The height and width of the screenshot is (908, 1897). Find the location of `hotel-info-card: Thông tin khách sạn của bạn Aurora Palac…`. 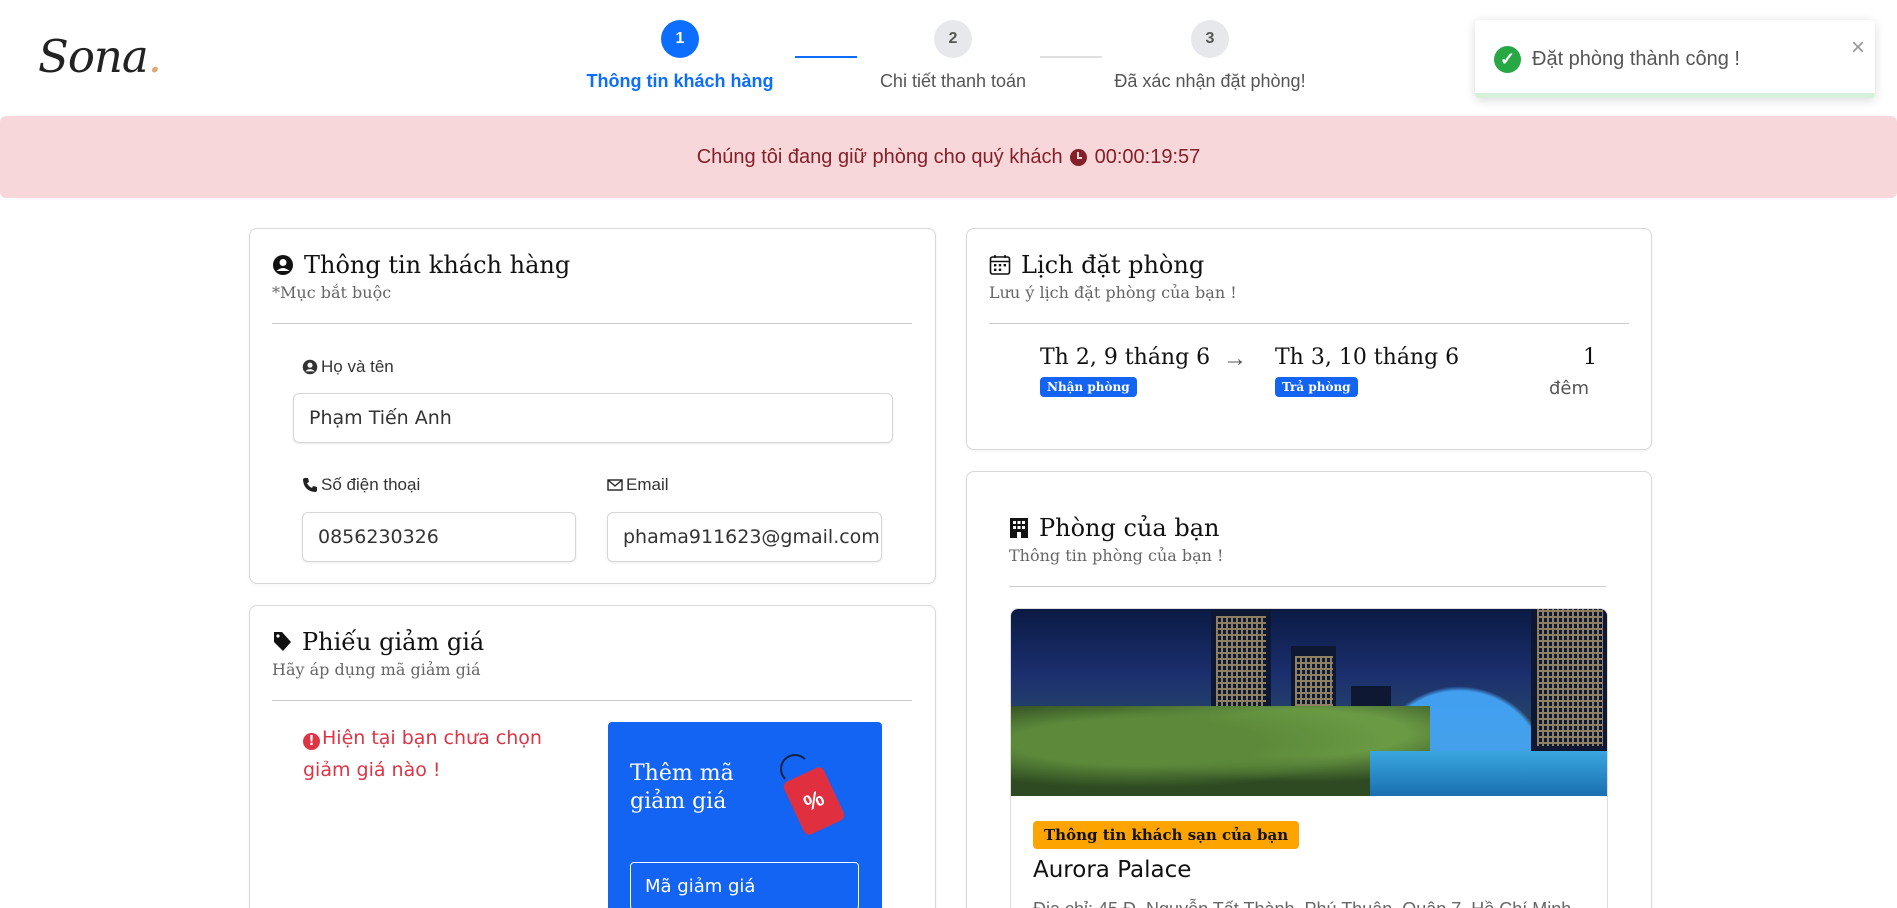

hotel-info-card: Thông tin khách sạn của bạn Aurora Palac… is located at coordinates (1309, 758).